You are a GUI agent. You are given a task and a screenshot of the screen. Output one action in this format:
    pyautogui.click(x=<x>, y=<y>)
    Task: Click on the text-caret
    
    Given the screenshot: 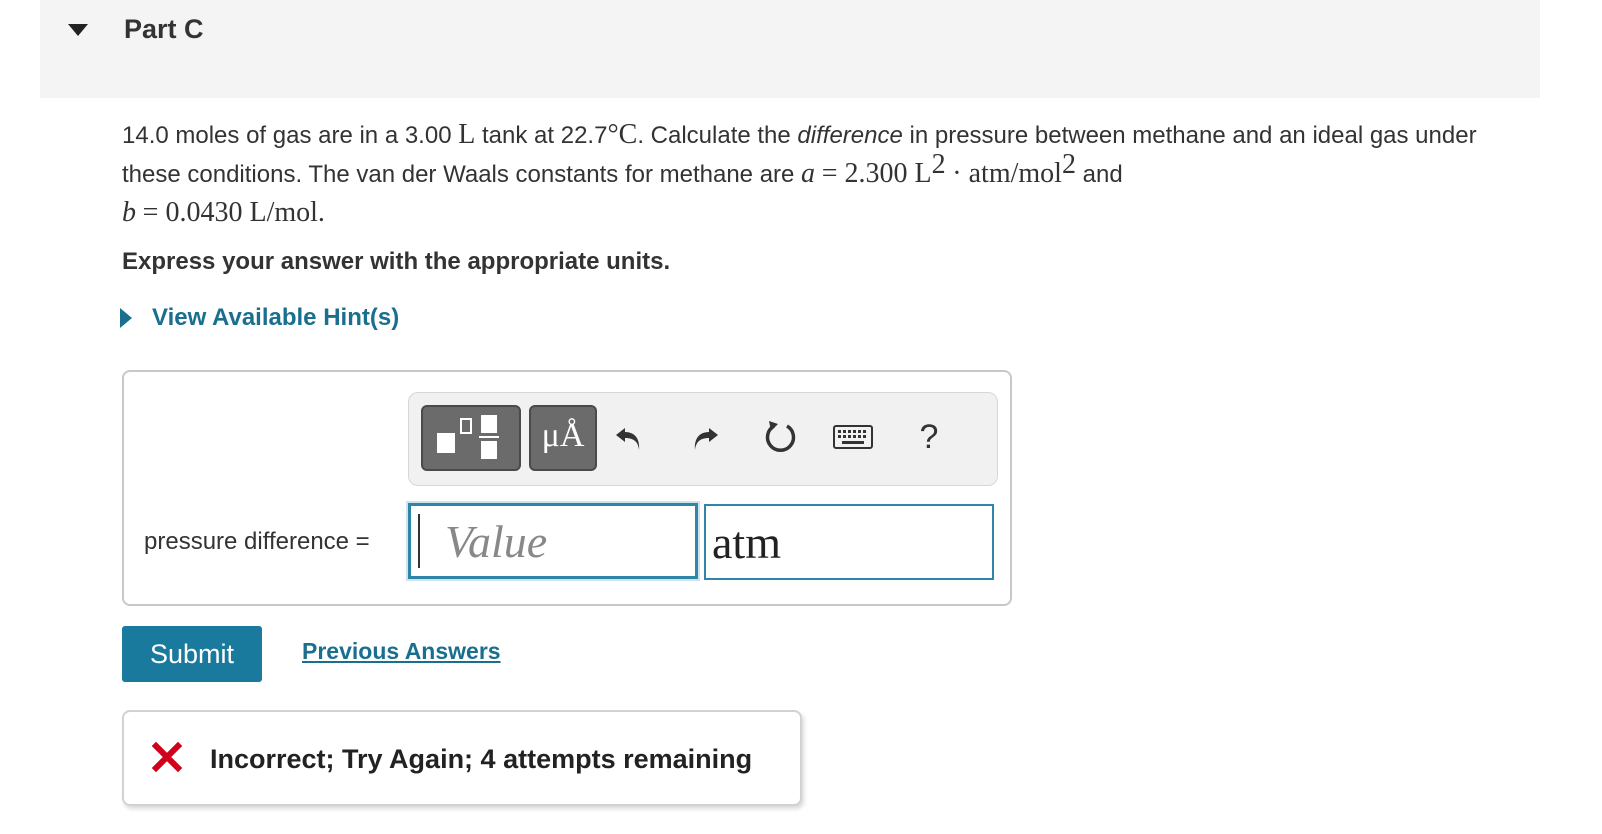 What is the action you would take?
    pyautogui.click(x=419, y=541)
    